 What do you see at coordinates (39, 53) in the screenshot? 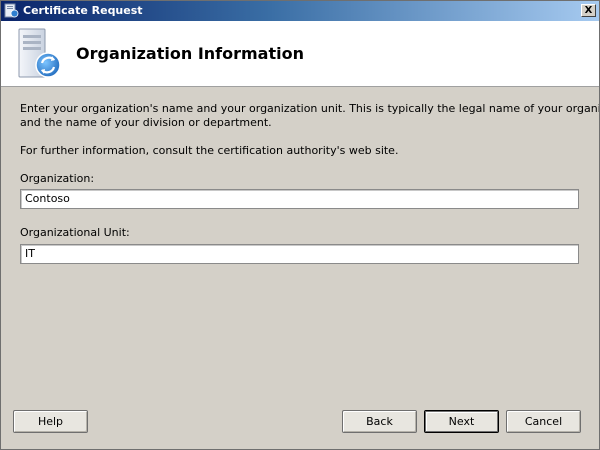
I see `certificate-server-icon` at bounding box center [39, 53].